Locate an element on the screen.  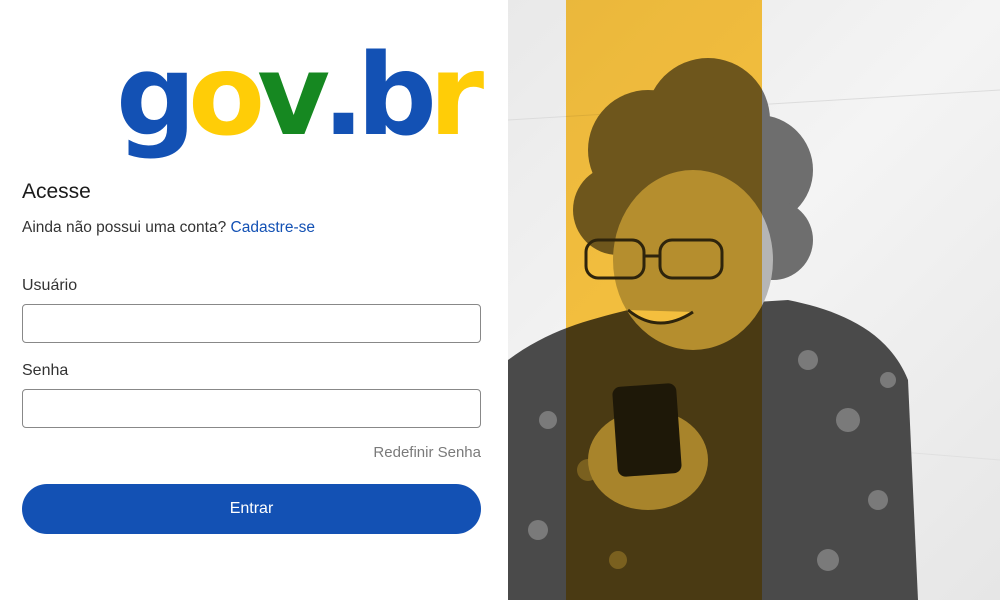
username-input is located at coordinates (251, 323).